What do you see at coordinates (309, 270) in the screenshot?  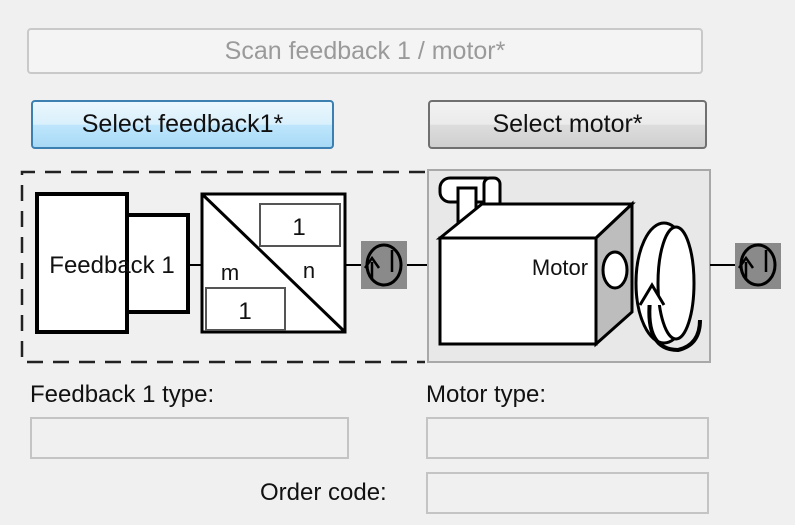 I see `gear-n-label: n` at bounding box center [309, 270].